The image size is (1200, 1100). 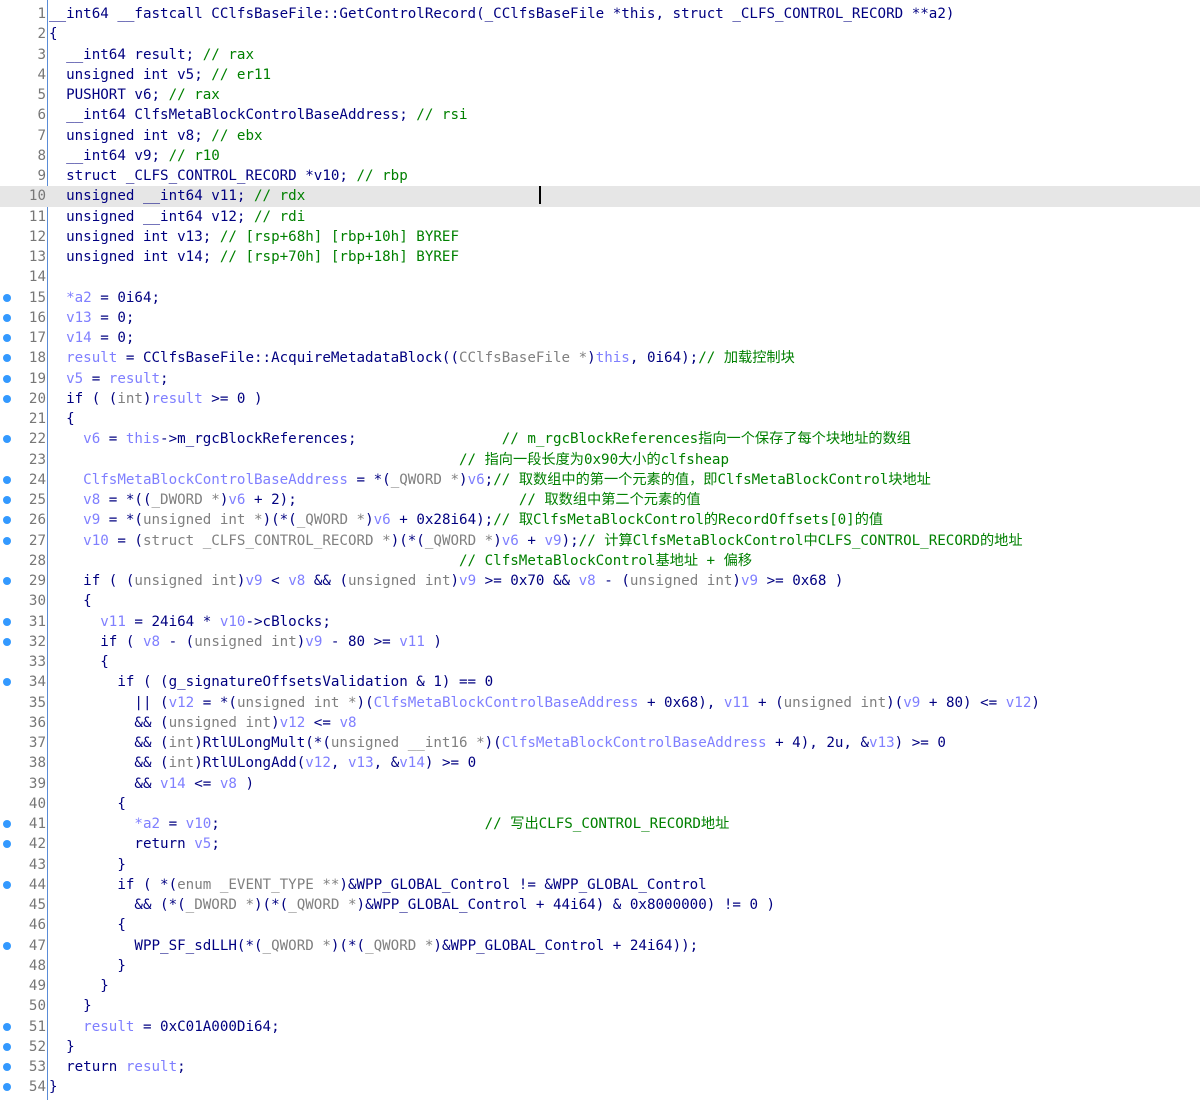 I want to click on line-number: 35, so click(x=37, y=702).